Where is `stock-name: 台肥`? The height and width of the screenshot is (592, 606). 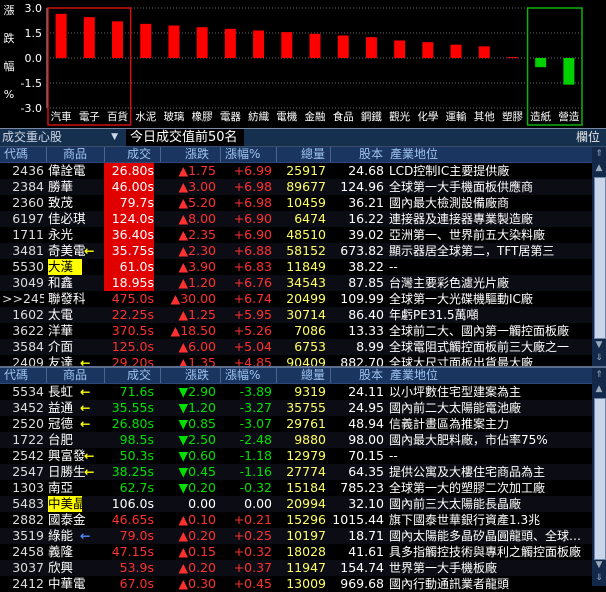
stock-name: 台肥 is located at coordinates (61, 439).